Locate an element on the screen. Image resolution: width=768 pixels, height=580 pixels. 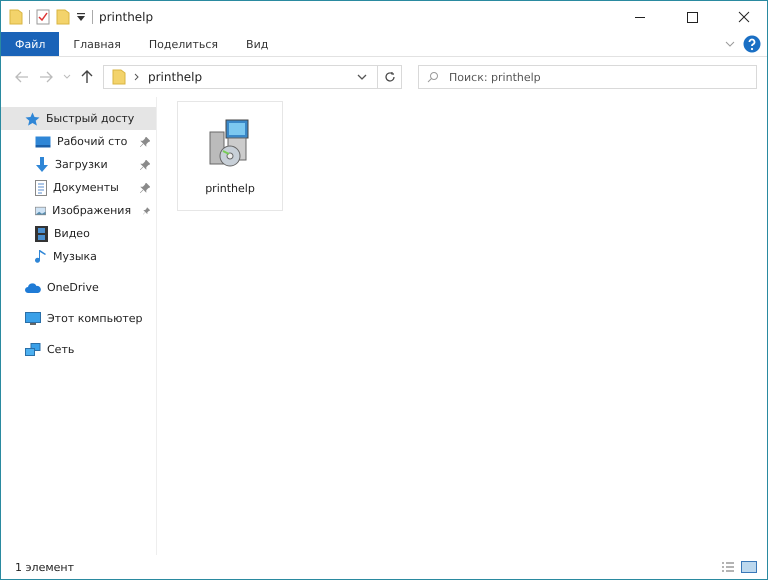
desktop-icon is located at coordinates (43, 142).